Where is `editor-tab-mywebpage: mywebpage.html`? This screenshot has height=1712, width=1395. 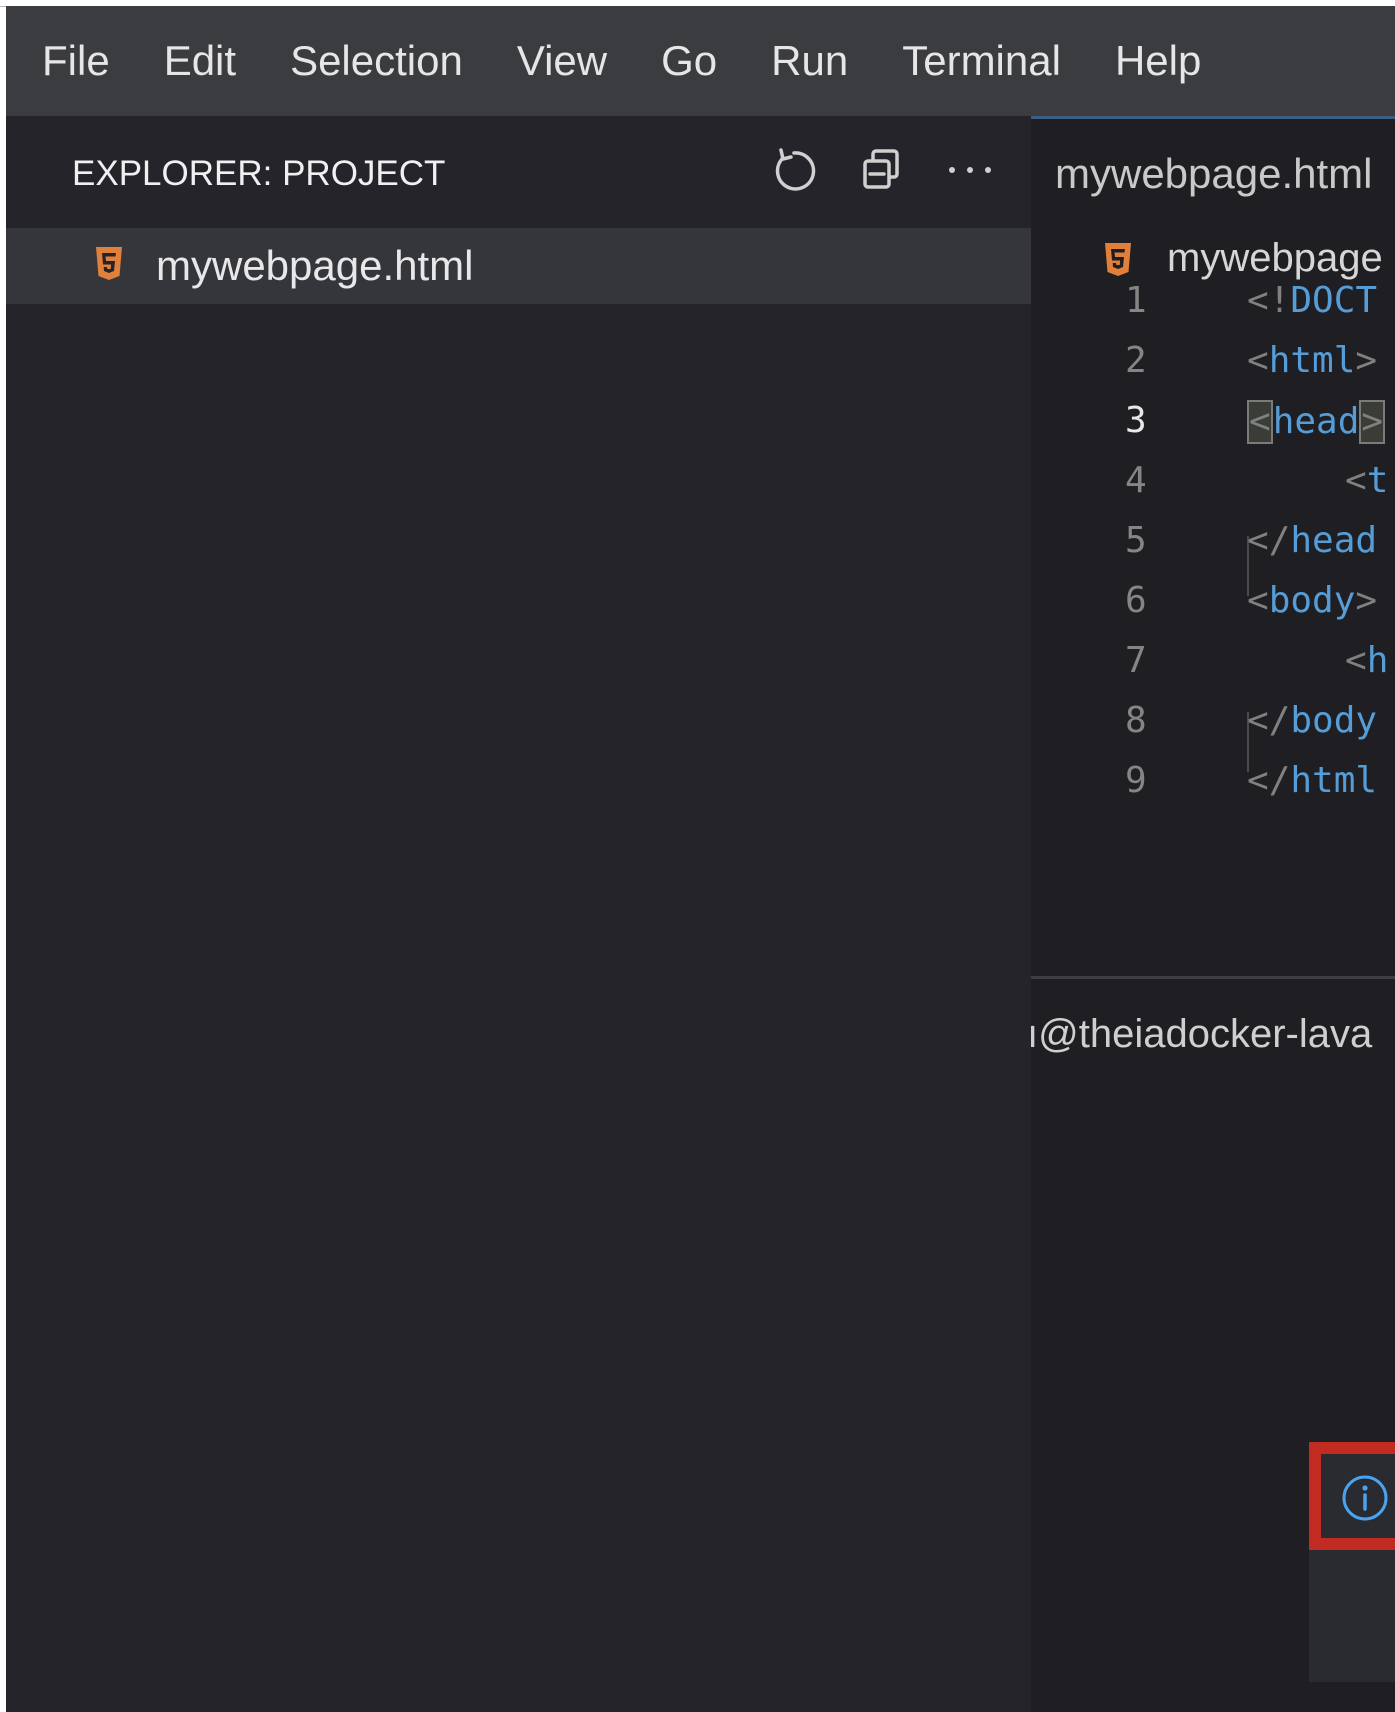
editor-tab-mywebpage: mywebpage.html is located at coordinates (1213, 174).